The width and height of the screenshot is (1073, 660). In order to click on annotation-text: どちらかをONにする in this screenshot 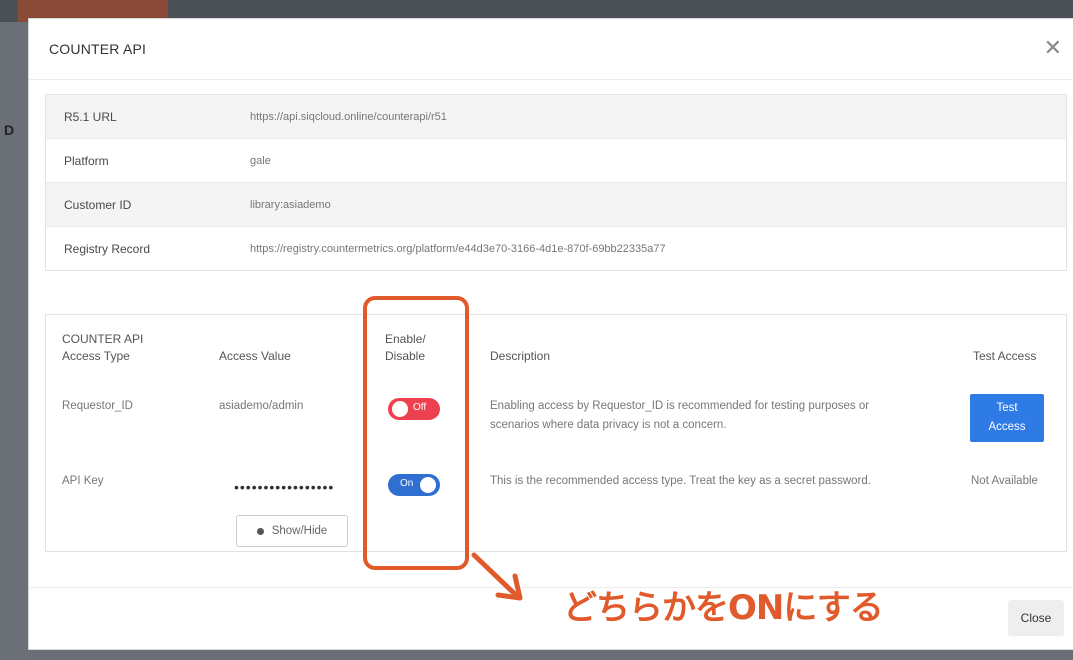, I will do `click(723, 608)`.